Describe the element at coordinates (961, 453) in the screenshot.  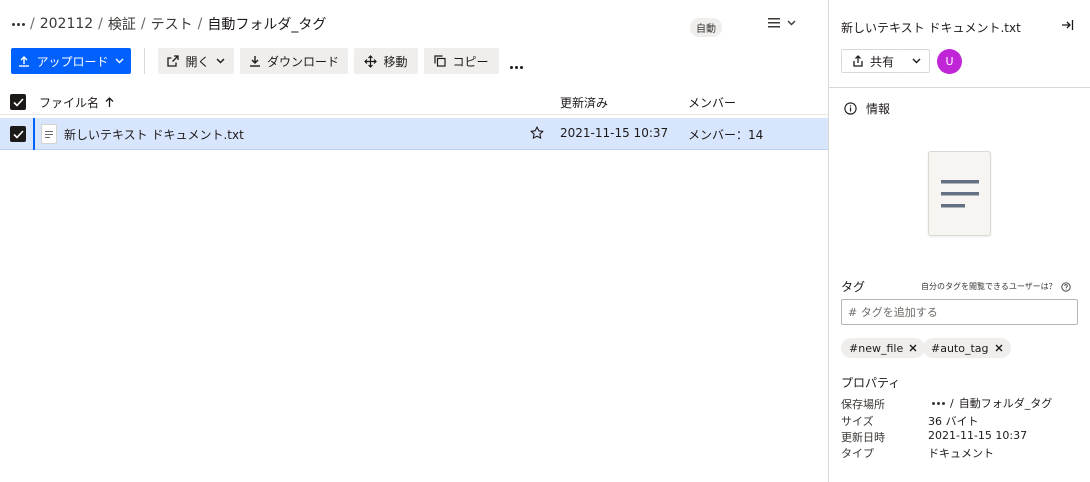
I see `type-value: ドキュメント` at that location.